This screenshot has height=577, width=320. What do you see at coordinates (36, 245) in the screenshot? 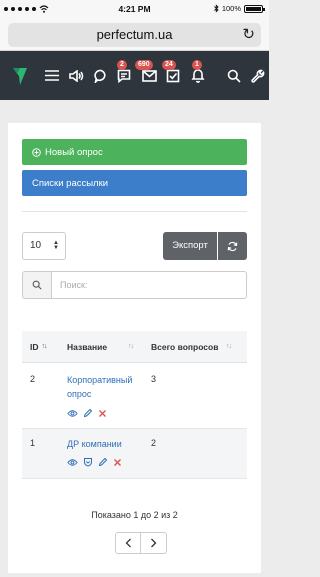
I see `page-size-value: 10` at bounding box center [36, 245].